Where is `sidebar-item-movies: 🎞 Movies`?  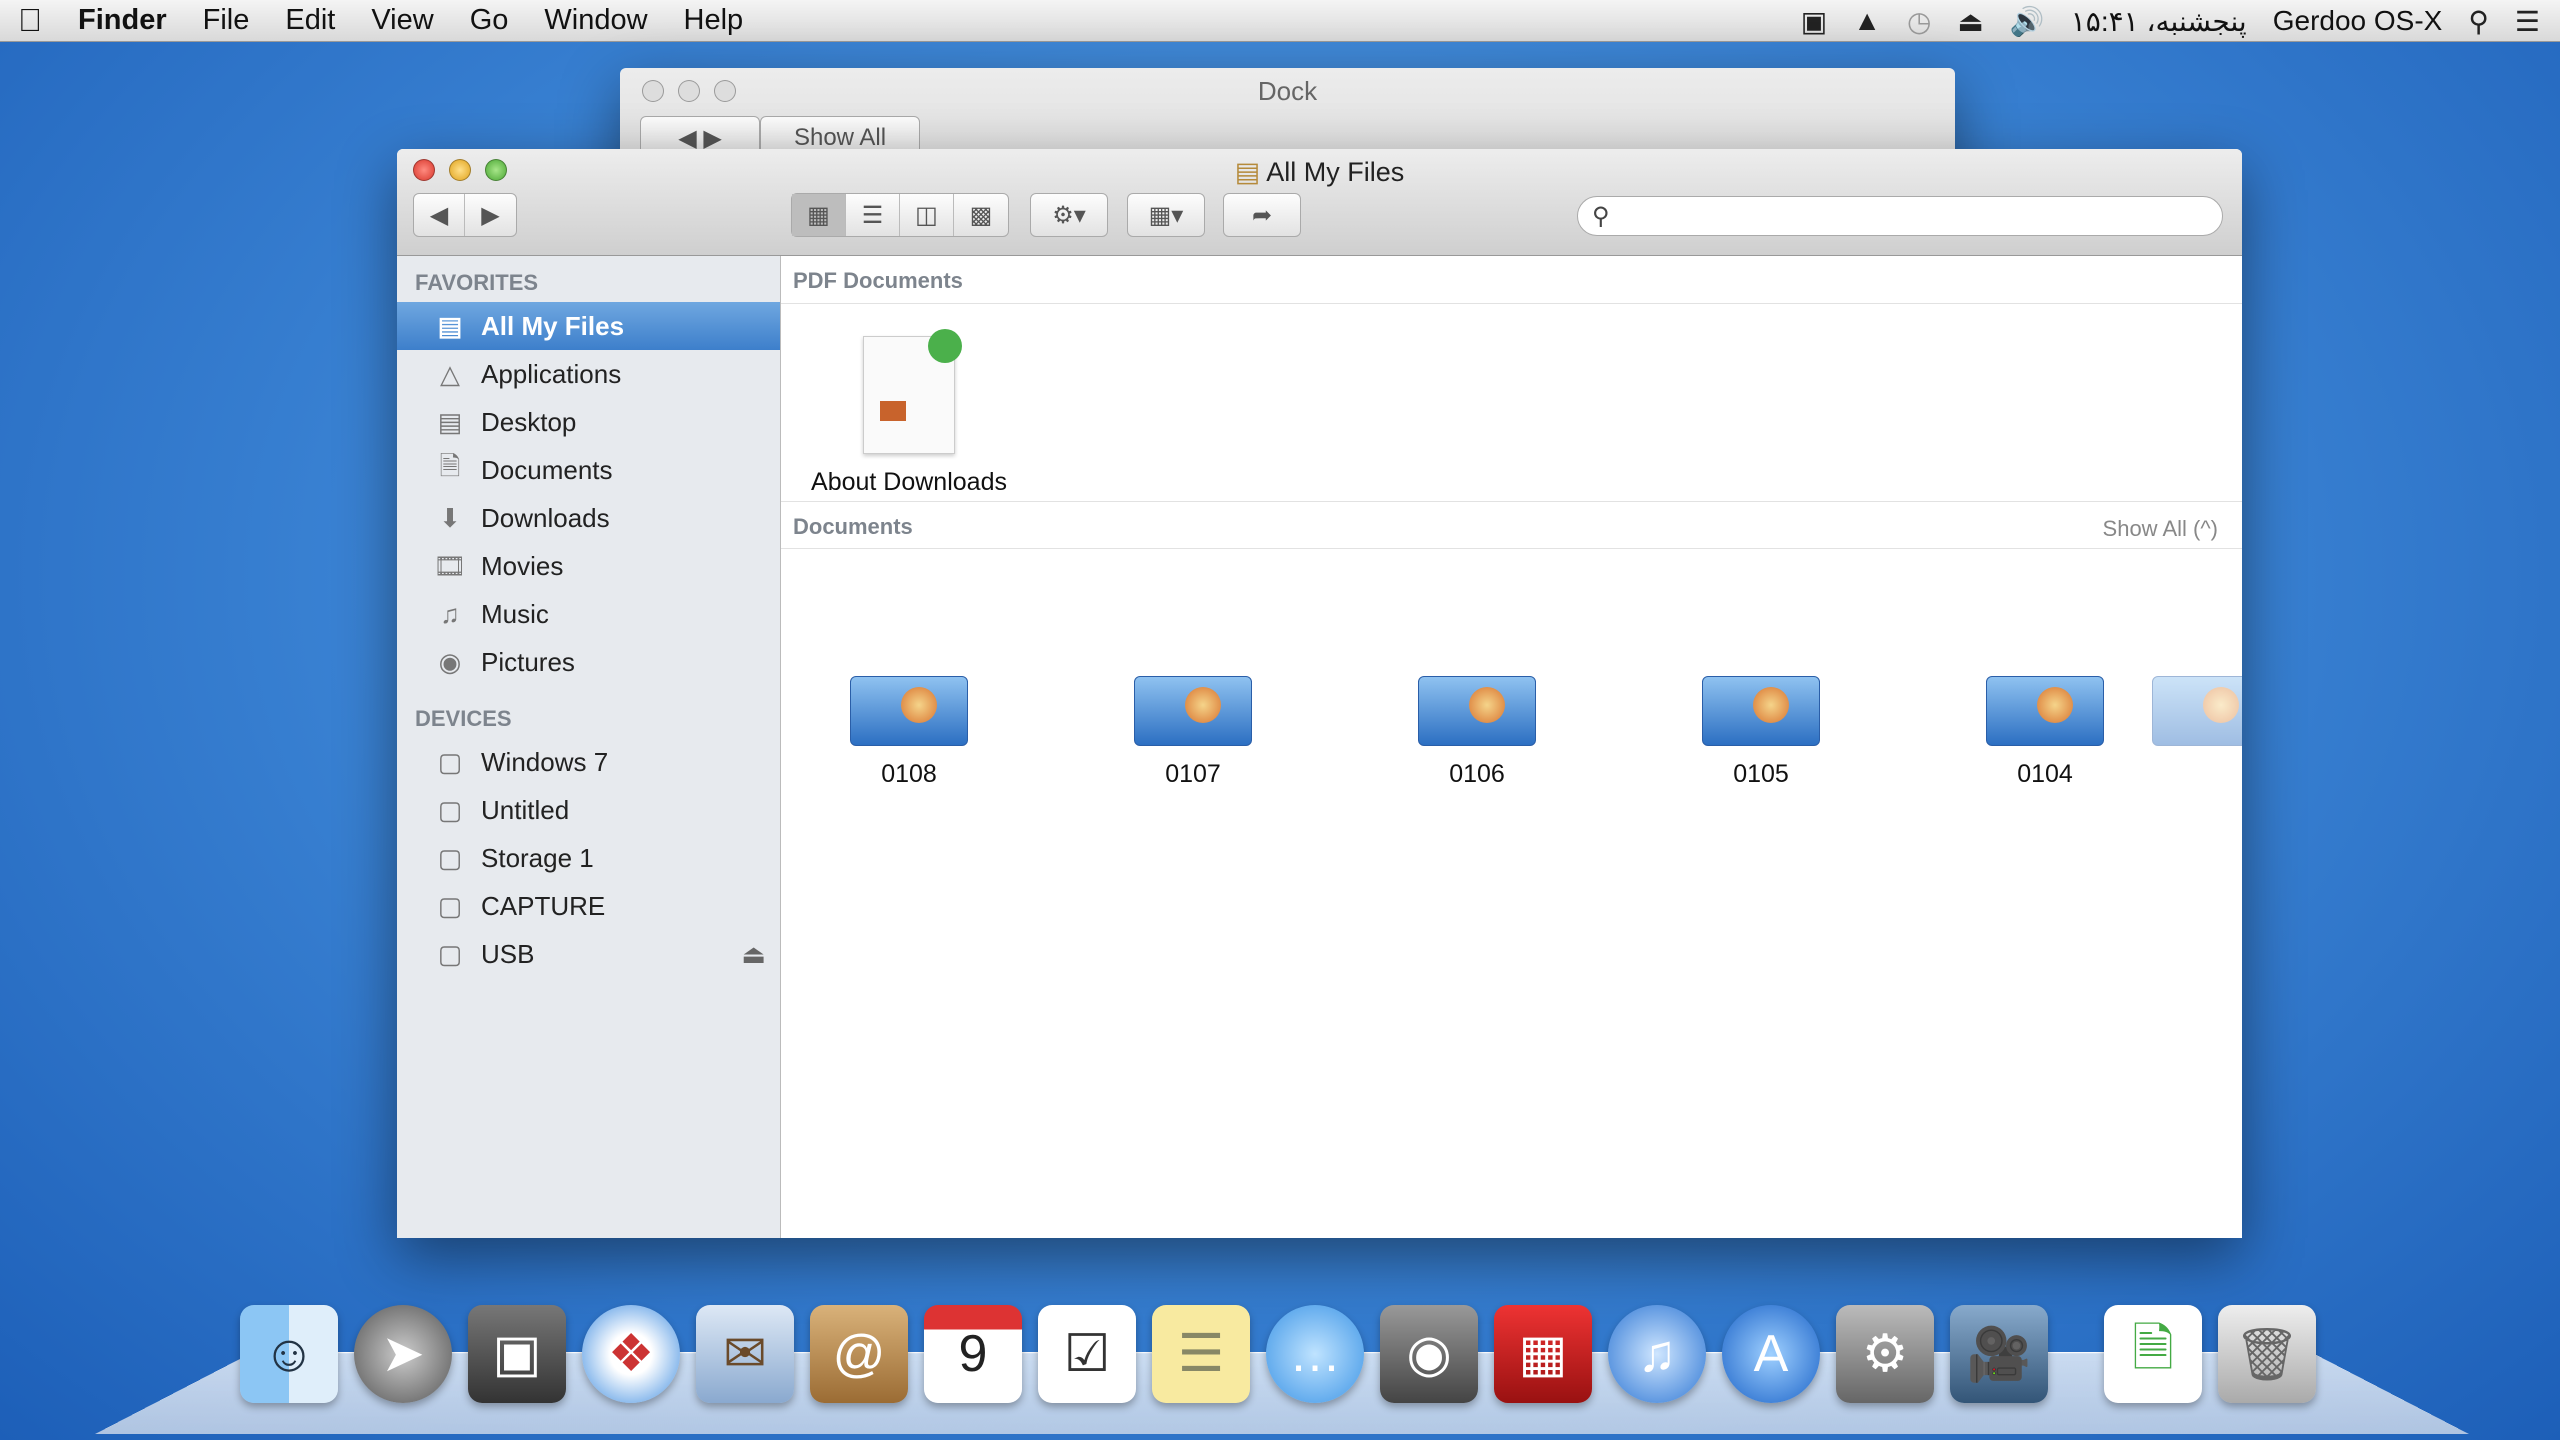 sidebar-item-movies: 🎞 Movies is located at coordinates (588, 566).